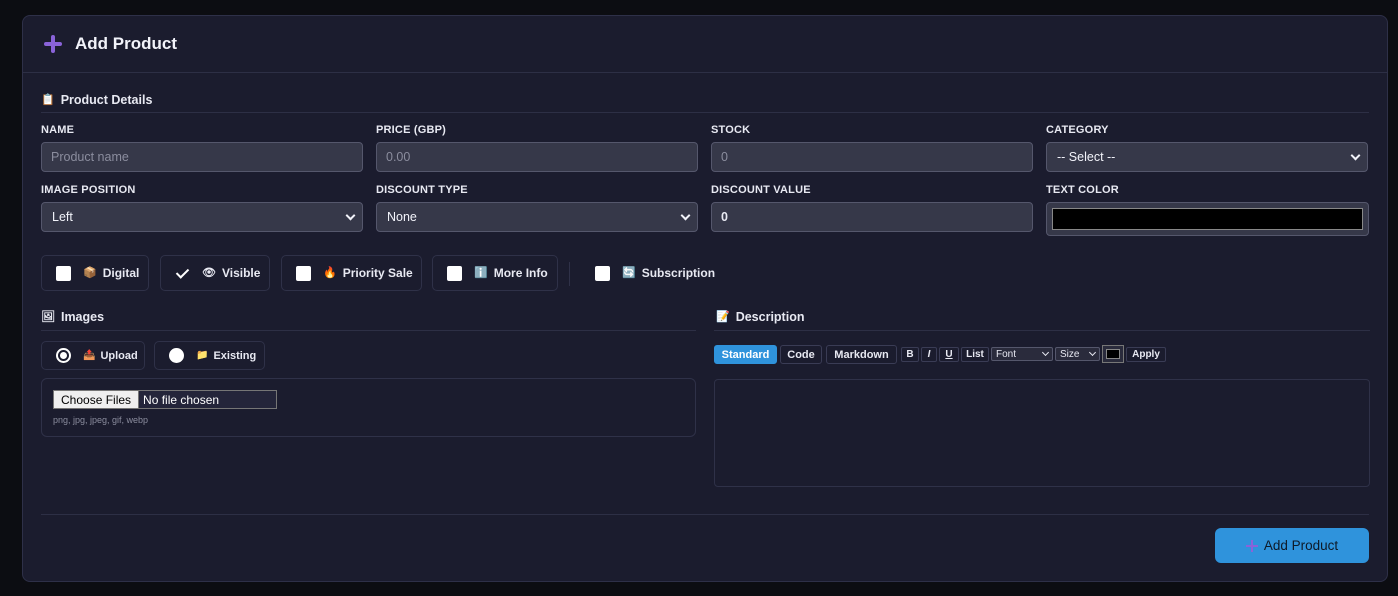  What do you see at coordinates (1006, 354) in the screenshot?
I see `font-select-value: Font` at bounding box center [1006, 354].